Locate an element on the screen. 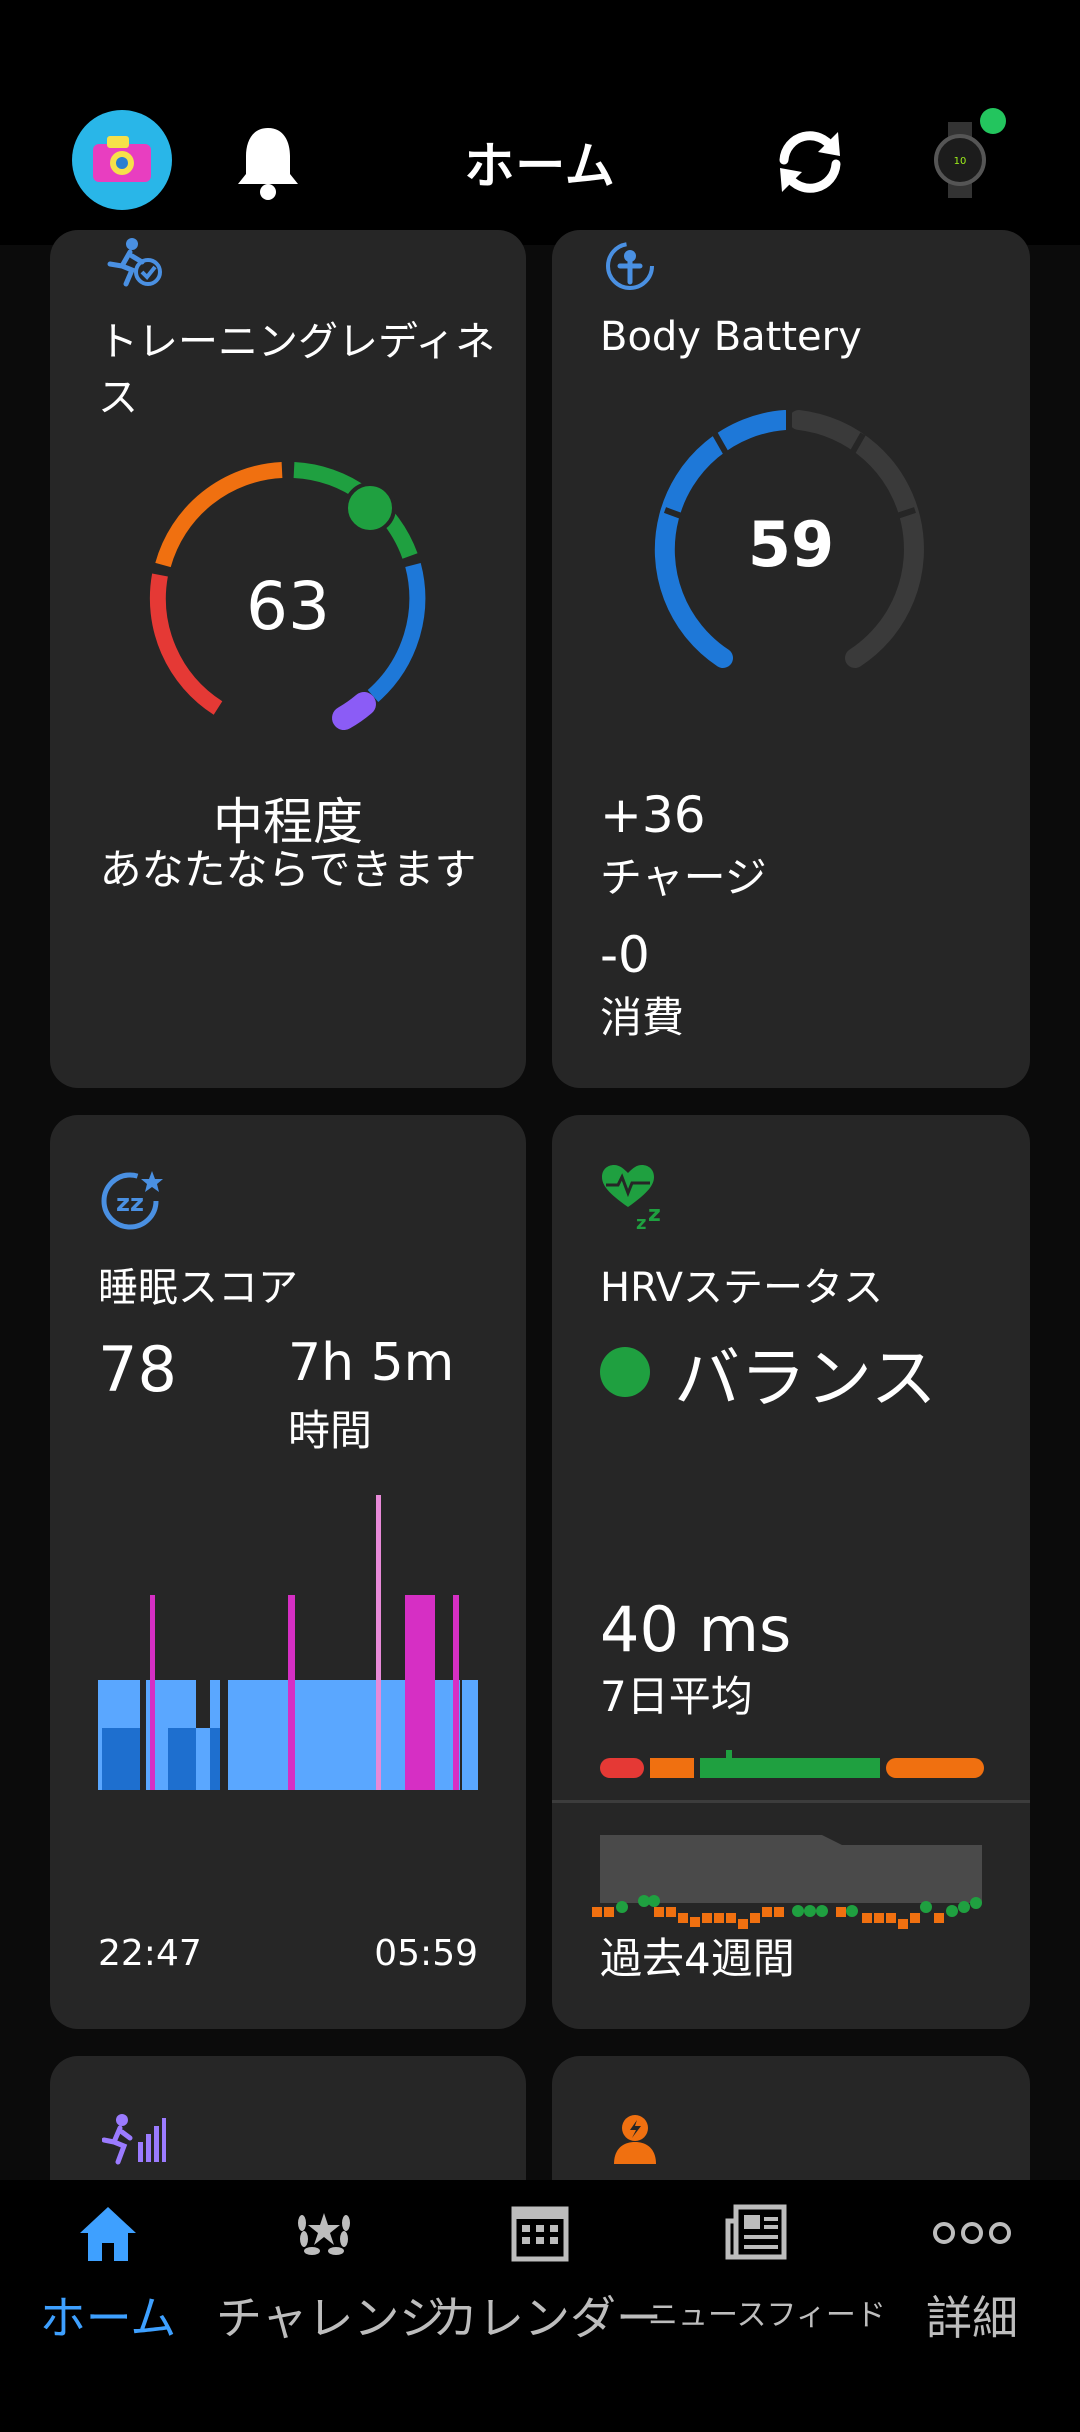  svg-text: 10 is located at coordinates (960, 161).